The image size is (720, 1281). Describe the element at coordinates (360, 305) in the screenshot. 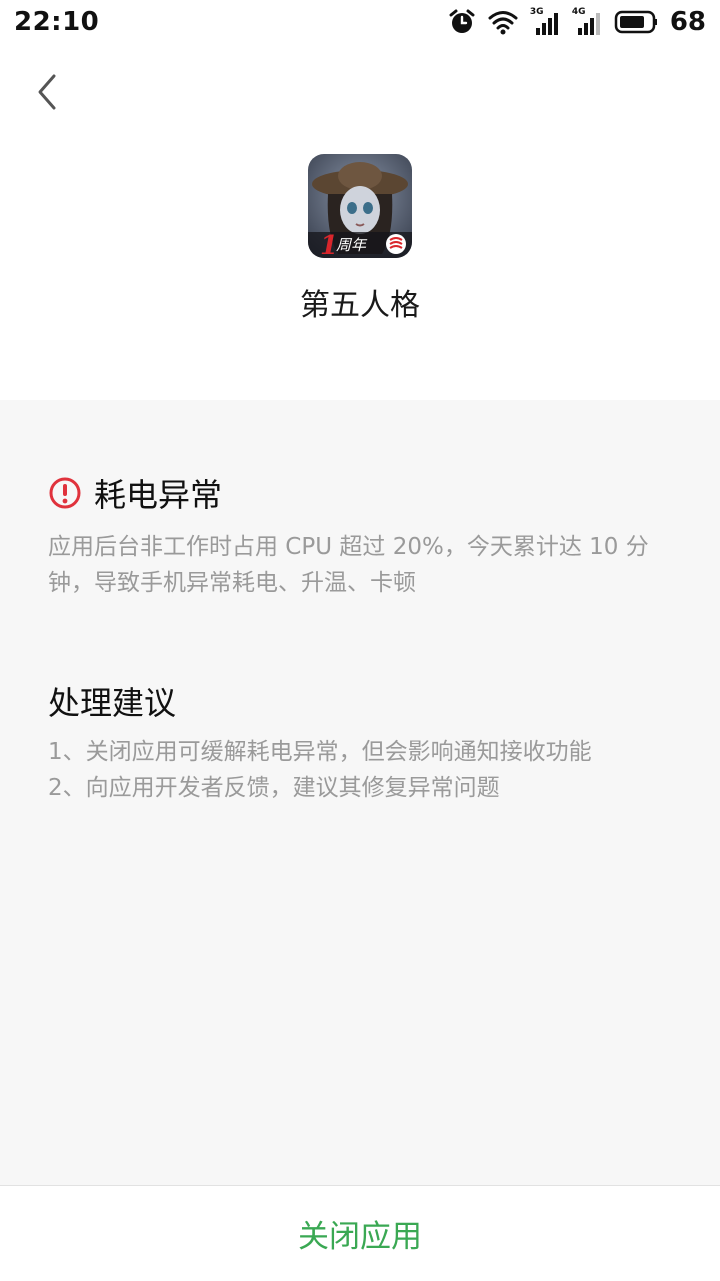

I see `app-name: 第五人格` at that location.